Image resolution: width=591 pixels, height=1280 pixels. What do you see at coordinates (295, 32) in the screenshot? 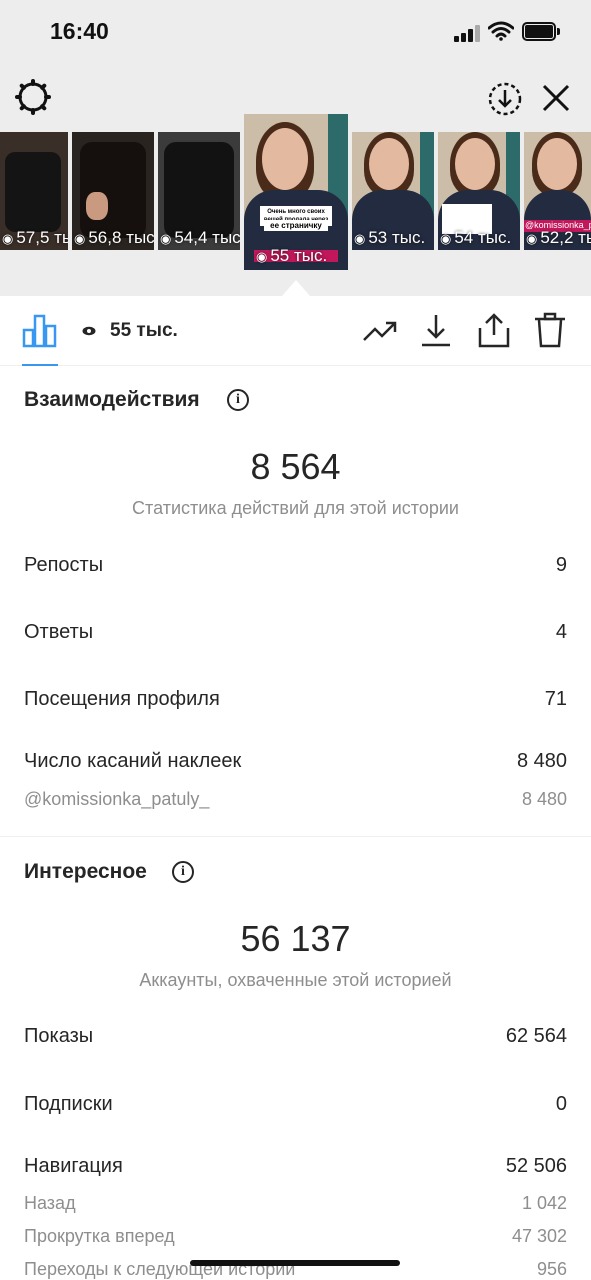
I see `status-bar: 16:40` at bounding box center [295, 32].